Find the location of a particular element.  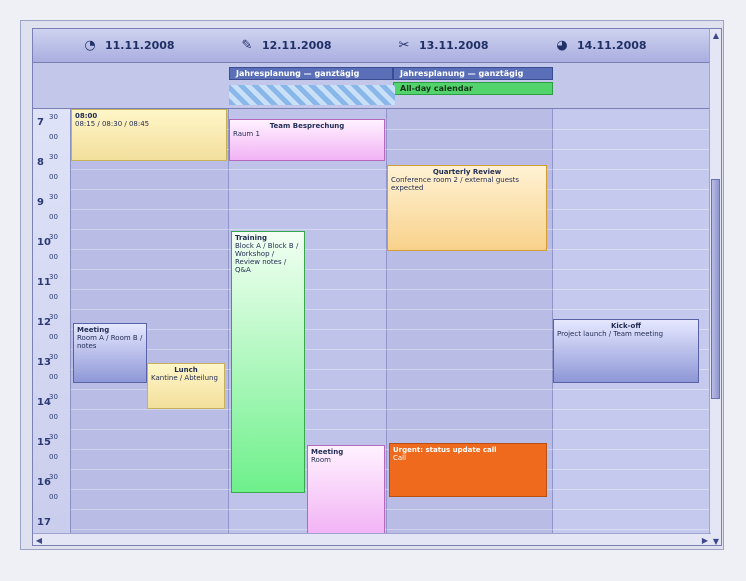

day-date-2: 12.11.2008 is located at coordinates (297, 45).